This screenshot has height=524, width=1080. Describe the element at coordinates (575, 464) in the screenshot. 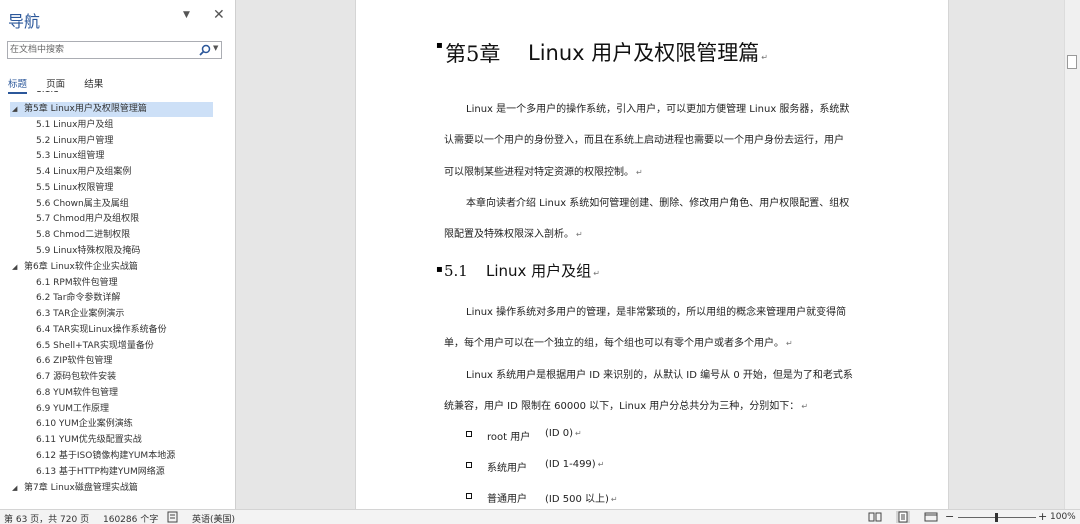

I see `bullet-user-id-range: (ID 1-499) ↵` at that location.